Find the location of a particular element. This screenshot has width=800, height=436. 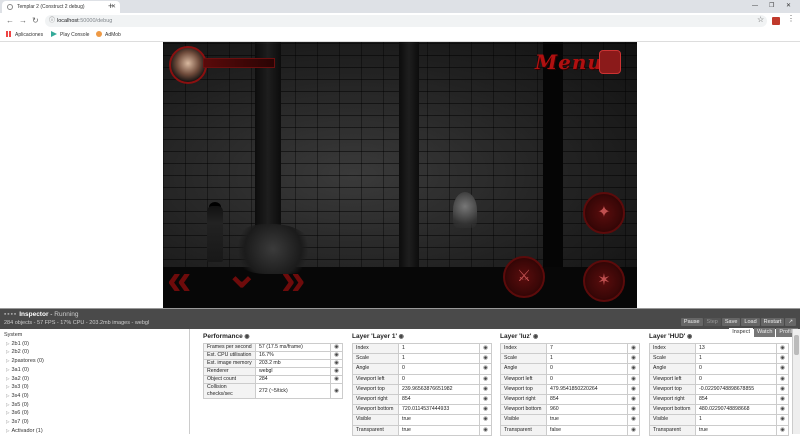

left-arrow-icon: « is located at coordinates (179, 280).